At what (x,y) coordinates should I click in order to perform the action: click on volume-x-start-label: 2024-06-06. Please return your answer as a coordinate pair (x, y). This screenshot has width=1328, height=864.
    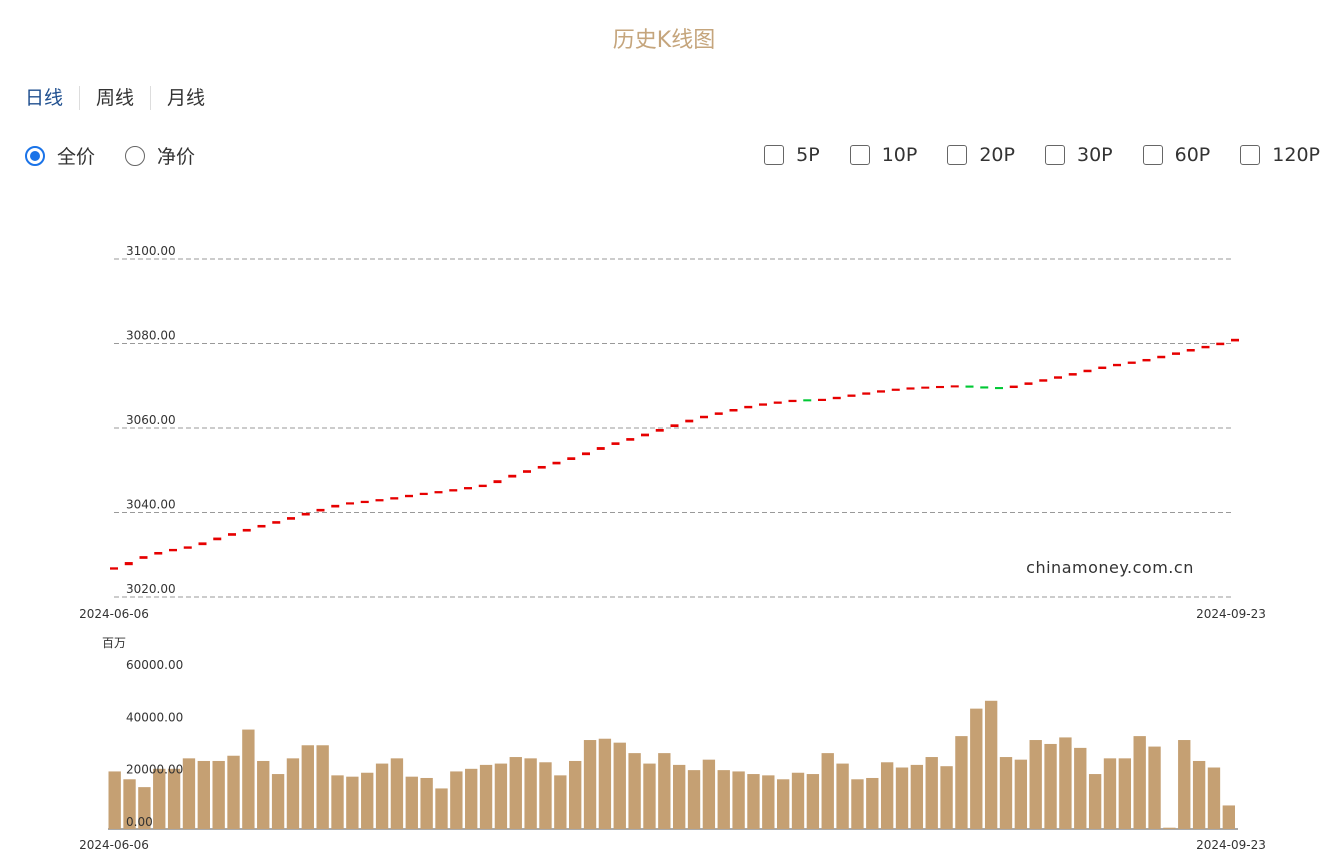
    Looking at the image, I should click on (114, 845).